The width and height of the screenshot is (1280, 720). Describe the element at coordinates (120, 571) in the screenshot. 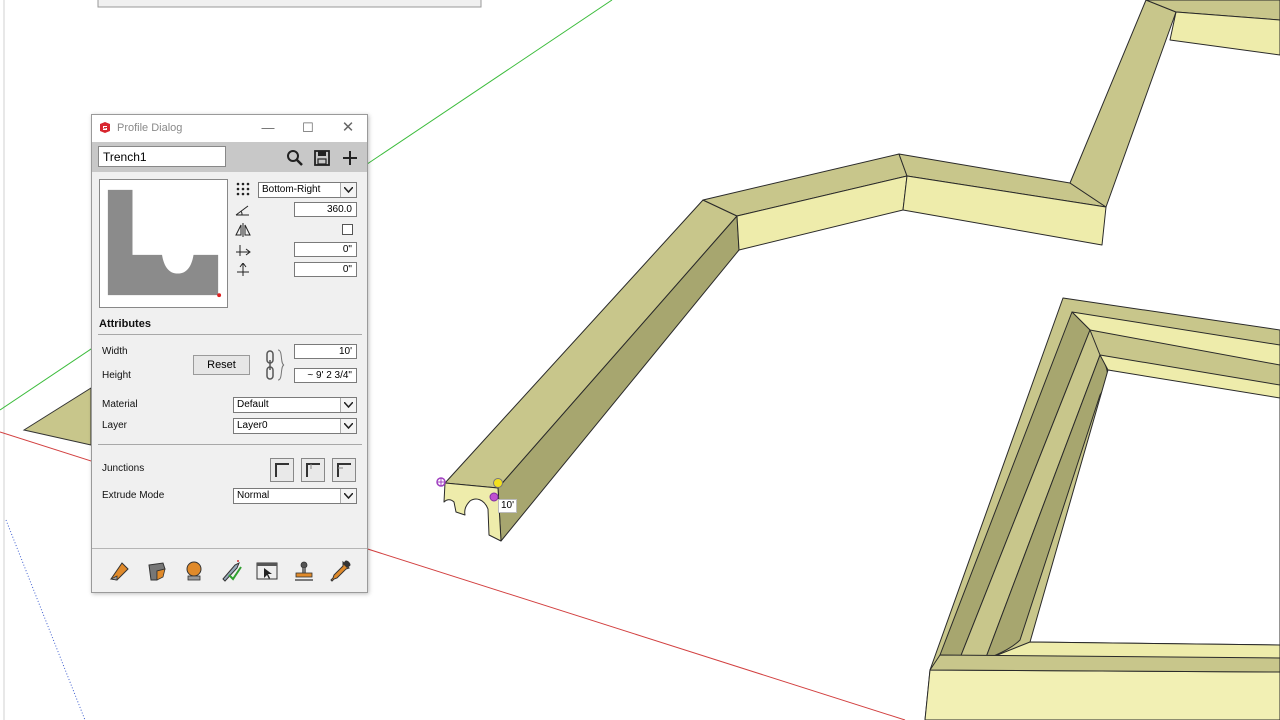

I see `extrude-path-icon` at that location.